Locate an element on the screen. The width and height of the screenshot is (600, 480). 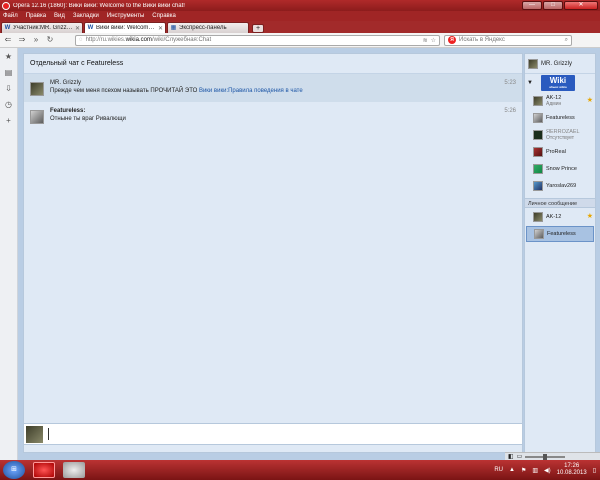
message-text: Отныне ты враг Ривалющи is located at coordinates (88, 119).